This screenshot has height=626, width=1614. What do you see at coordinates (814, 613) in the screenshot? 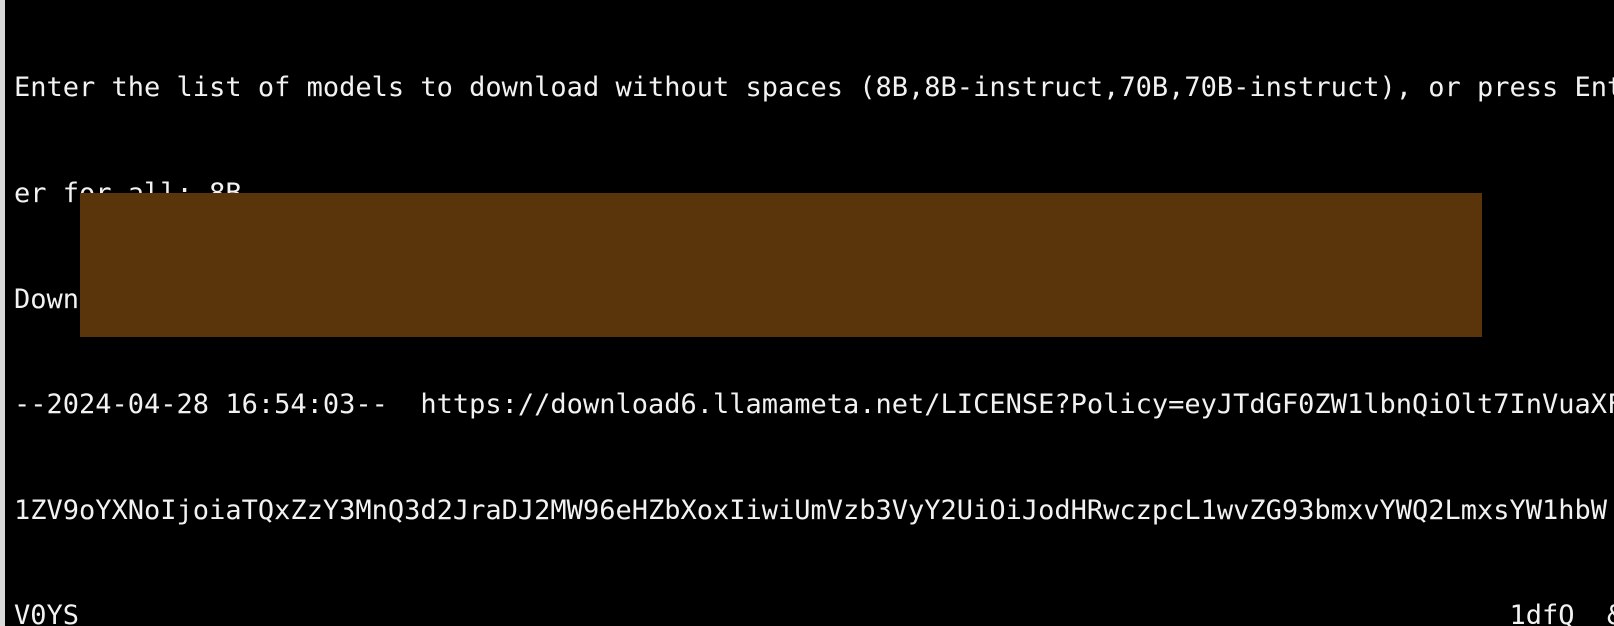
I see `terminal-line: V0YS 1dfQ__&` at bounding box center [814, 613].